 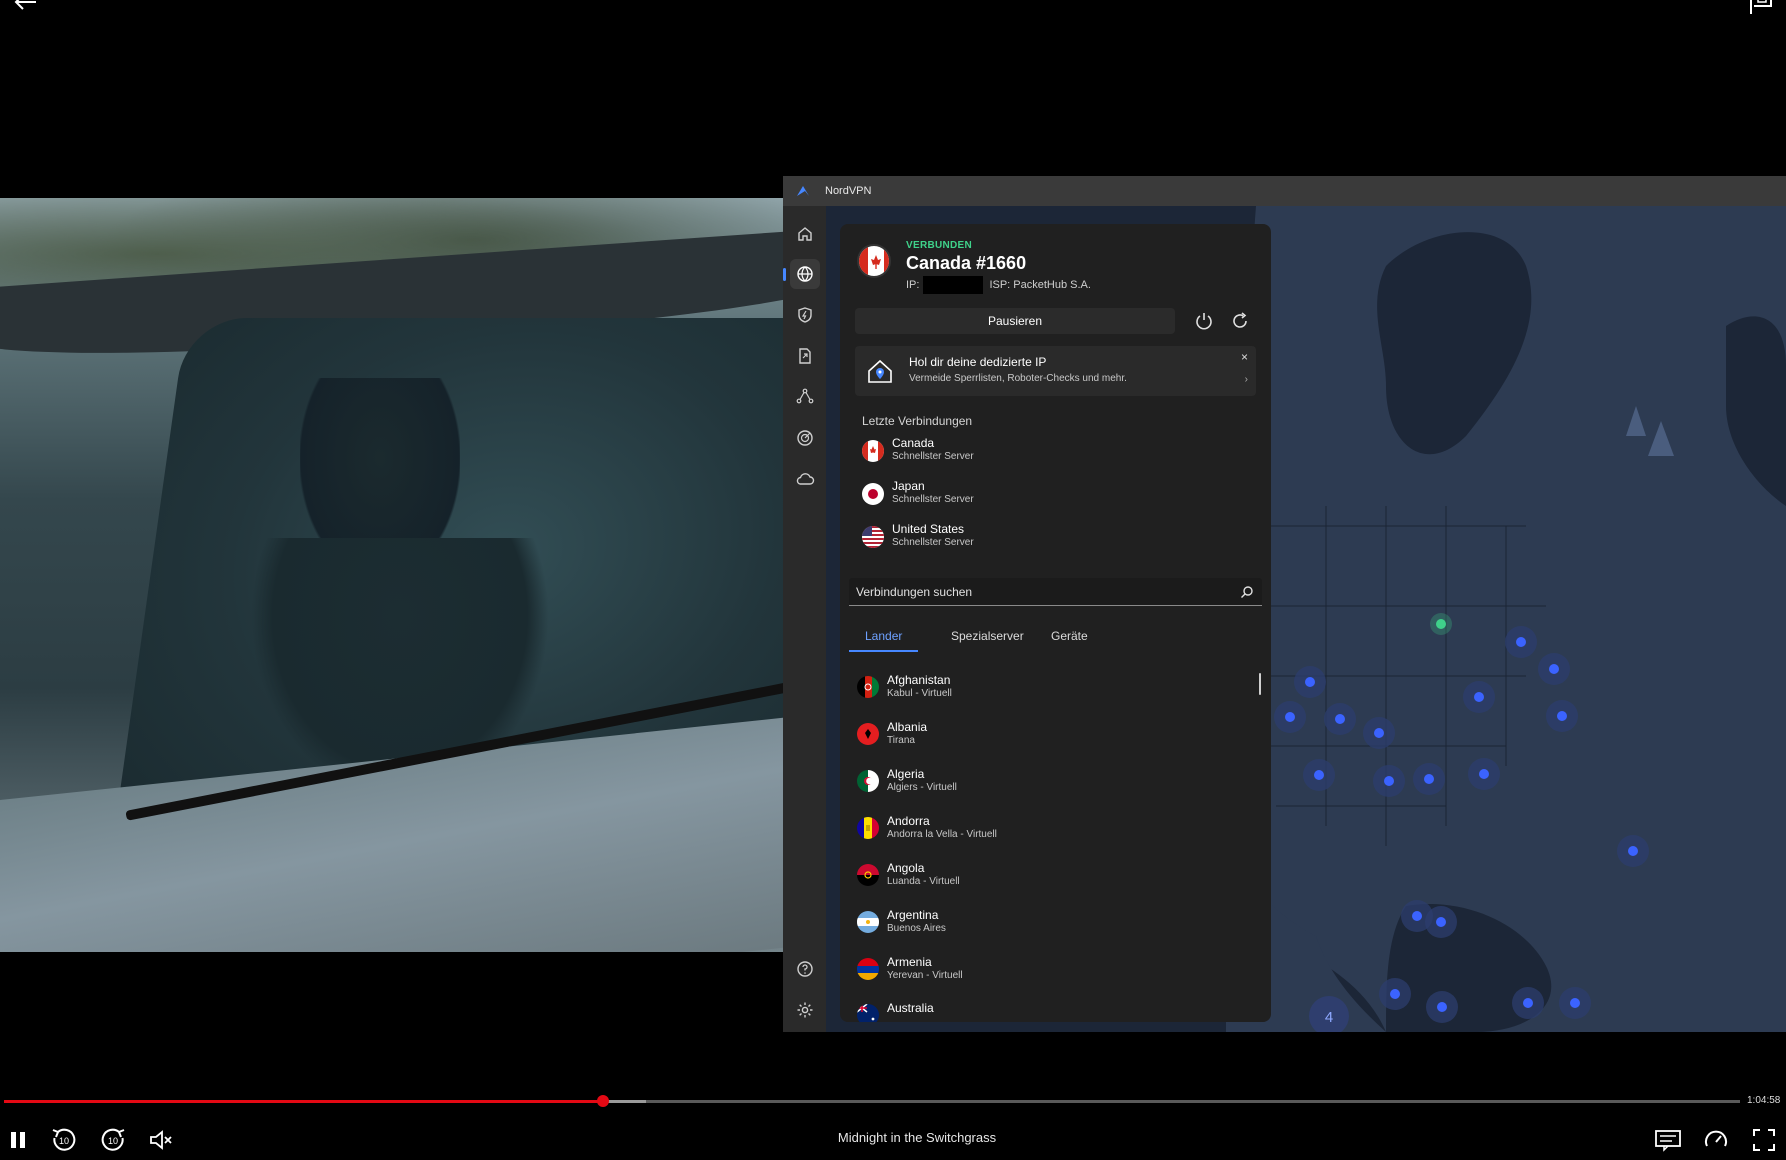 I want to click on sidebar-item-threat-protection, so click(x=805, y=315).